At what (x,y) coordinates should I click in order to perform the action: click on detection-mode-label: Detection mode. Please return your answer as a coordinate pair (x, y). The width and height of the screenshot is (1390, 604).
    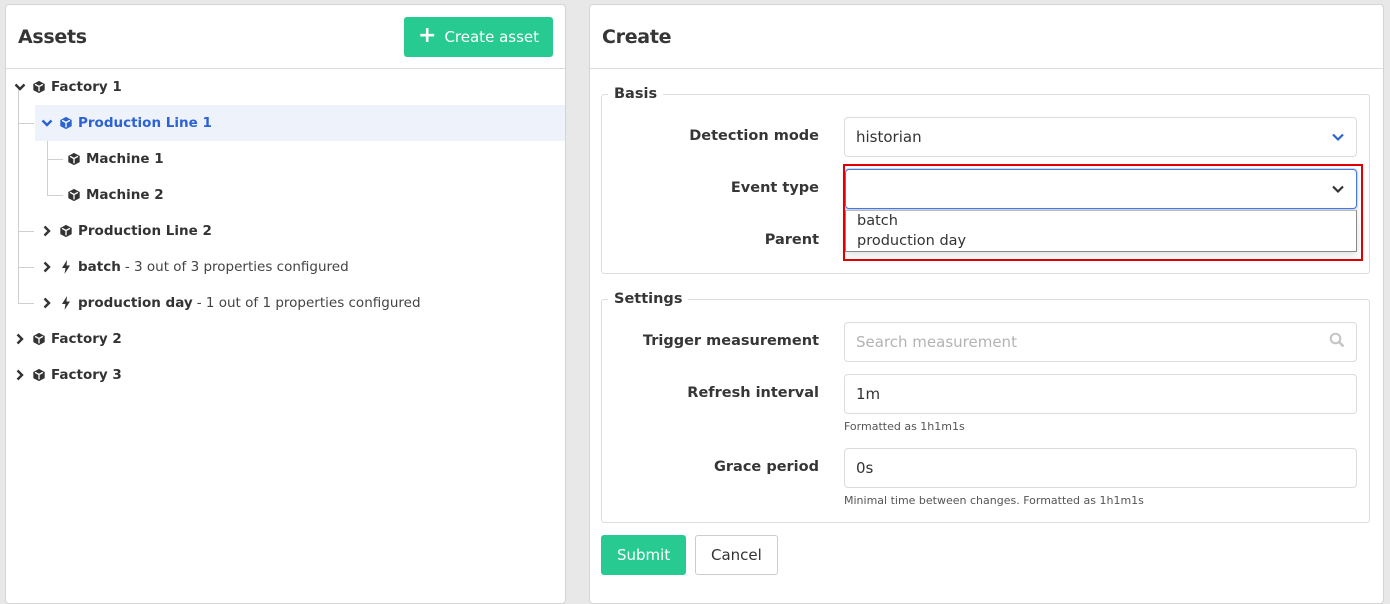
    Looking at the image, I should click on (754, 136).